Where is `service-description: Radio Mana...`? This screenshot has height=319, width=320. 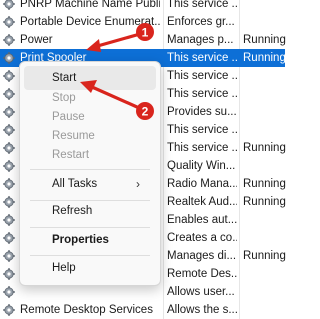
service-description: Radio Mana... is located at coordinates (202, 184).